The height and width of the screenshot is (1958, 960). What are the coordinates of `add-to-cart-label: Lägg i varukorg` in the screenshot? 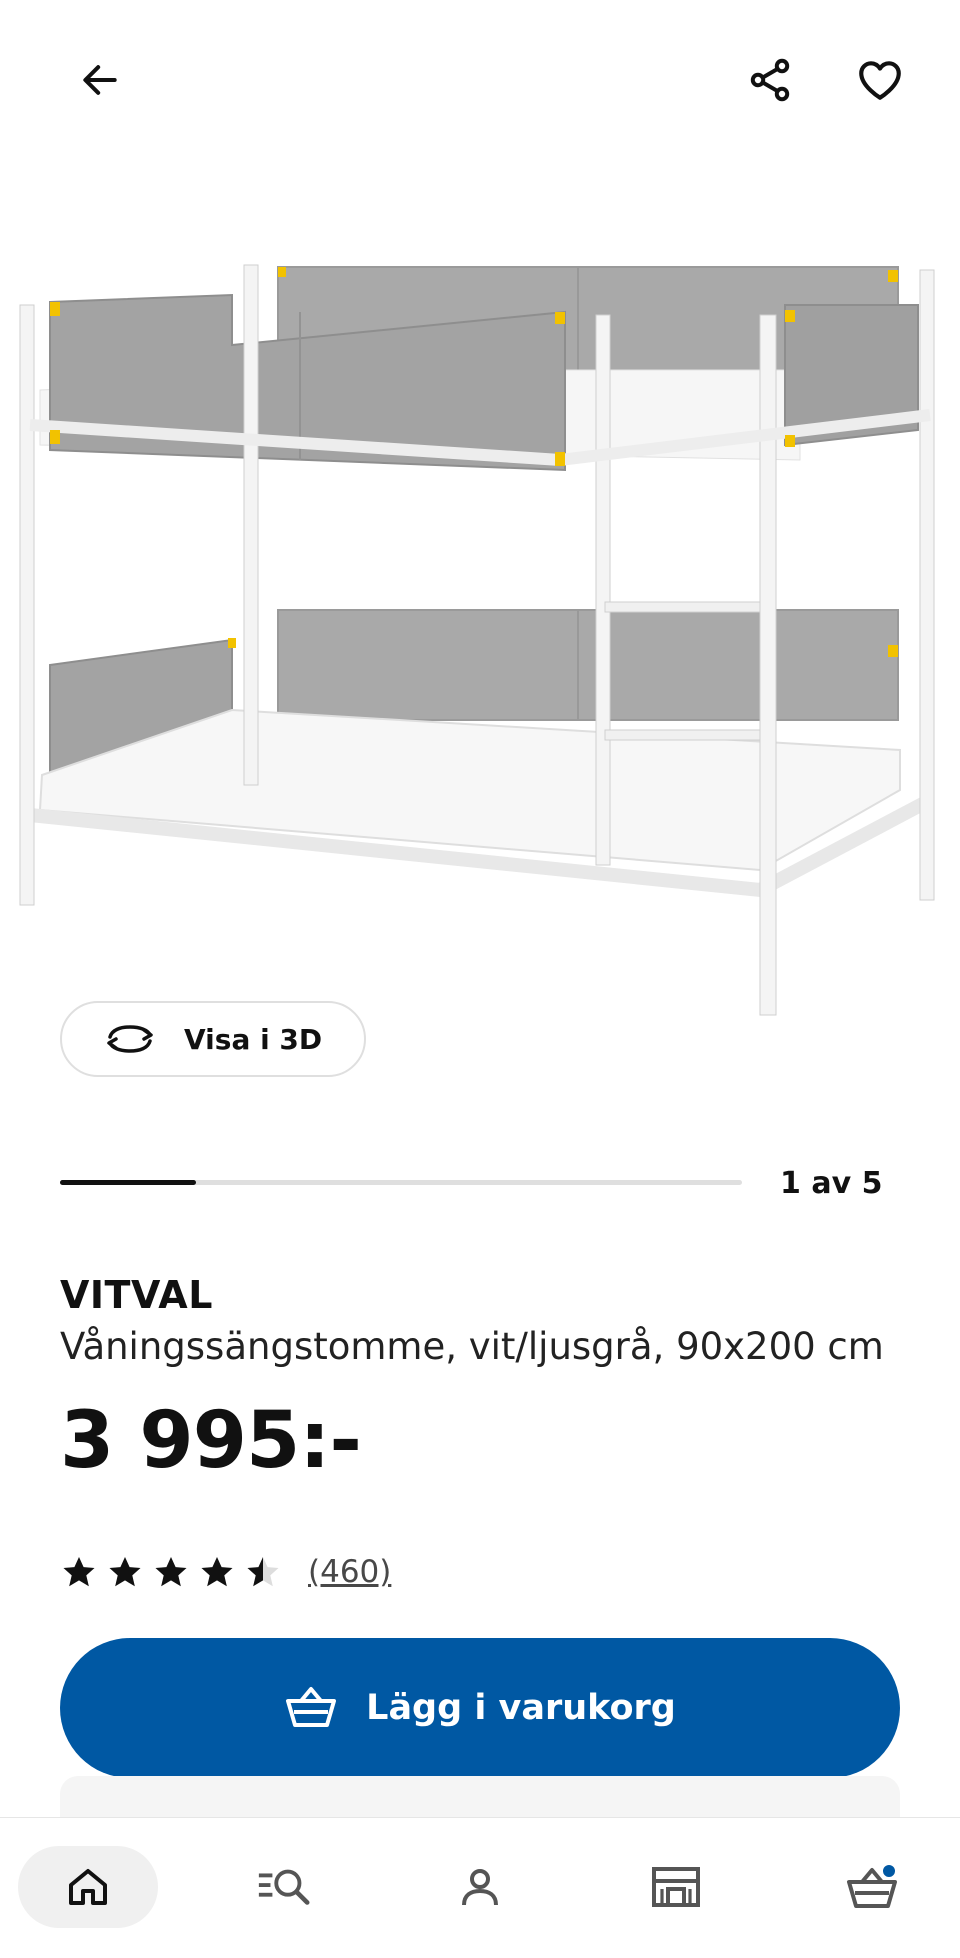 It's located at (521, 1708).